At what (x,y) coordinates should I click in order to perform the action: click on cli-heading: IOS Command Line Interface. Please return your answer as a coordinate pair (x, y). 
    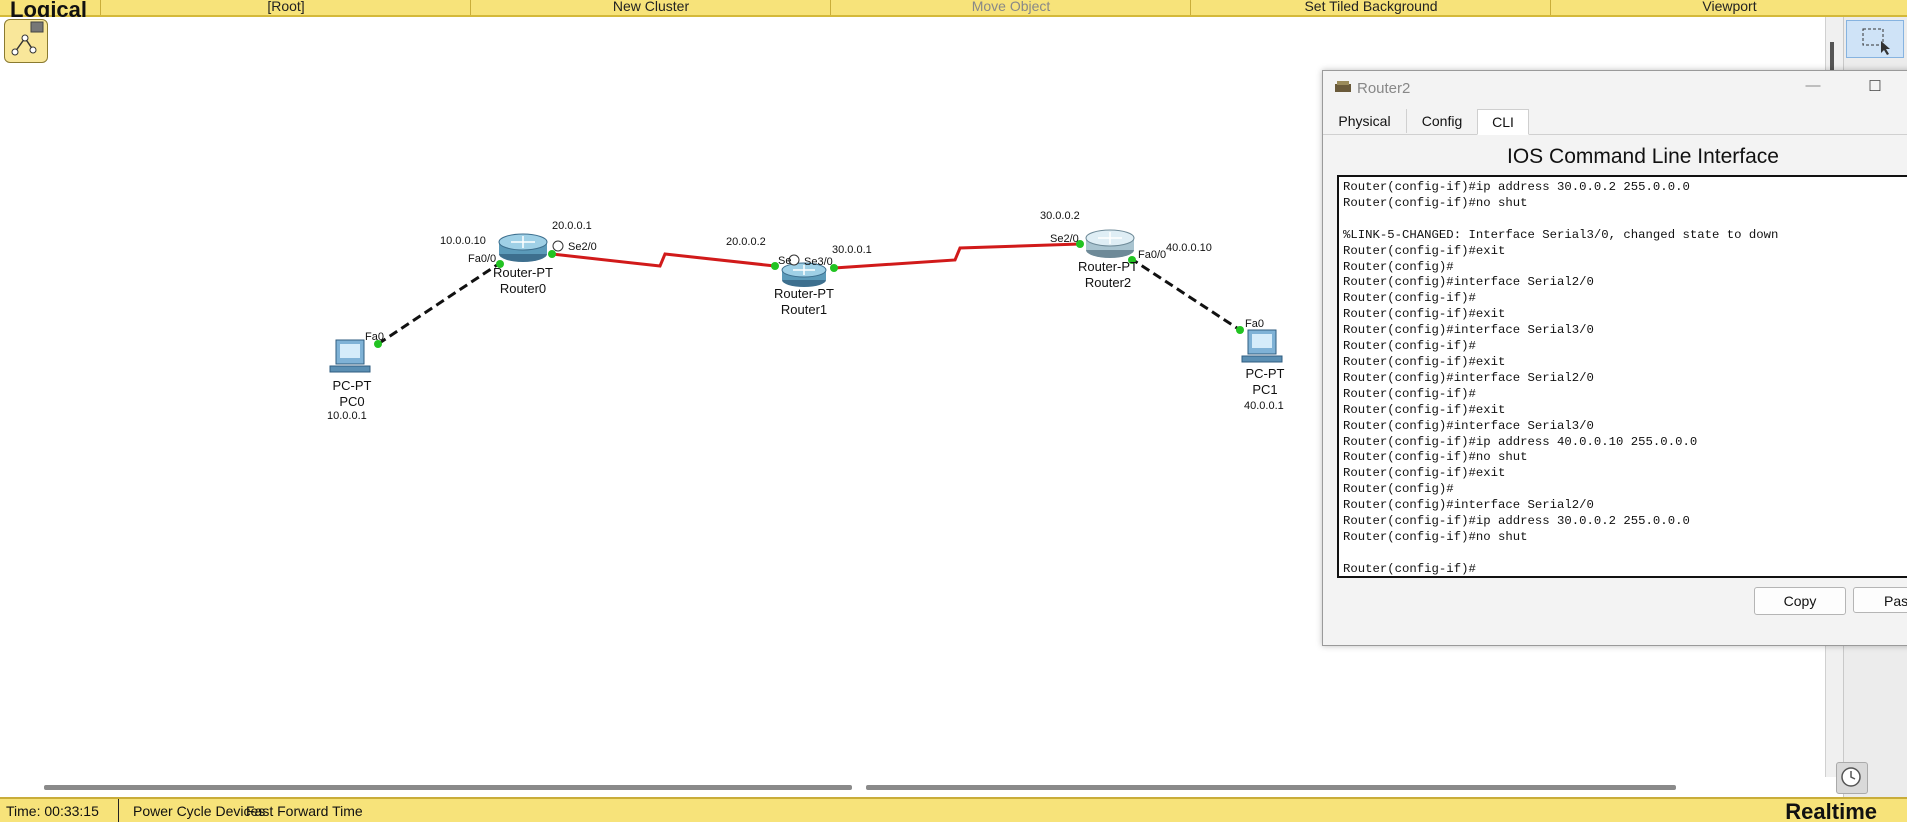
    Looking at the image, I should click on (1643, 156).